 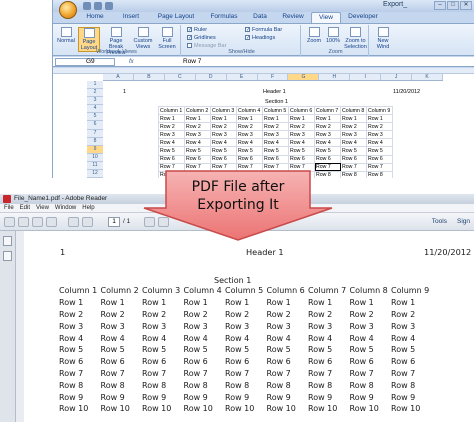 What do you see at coordinates (51, 222) in the screenshot?
I see `email-icon` at bounding box center [51, 222].